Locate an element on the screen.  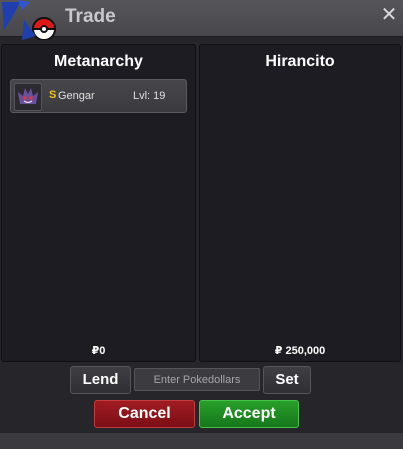
pokemon-name: Gengar is located at coordinates (76, 96).